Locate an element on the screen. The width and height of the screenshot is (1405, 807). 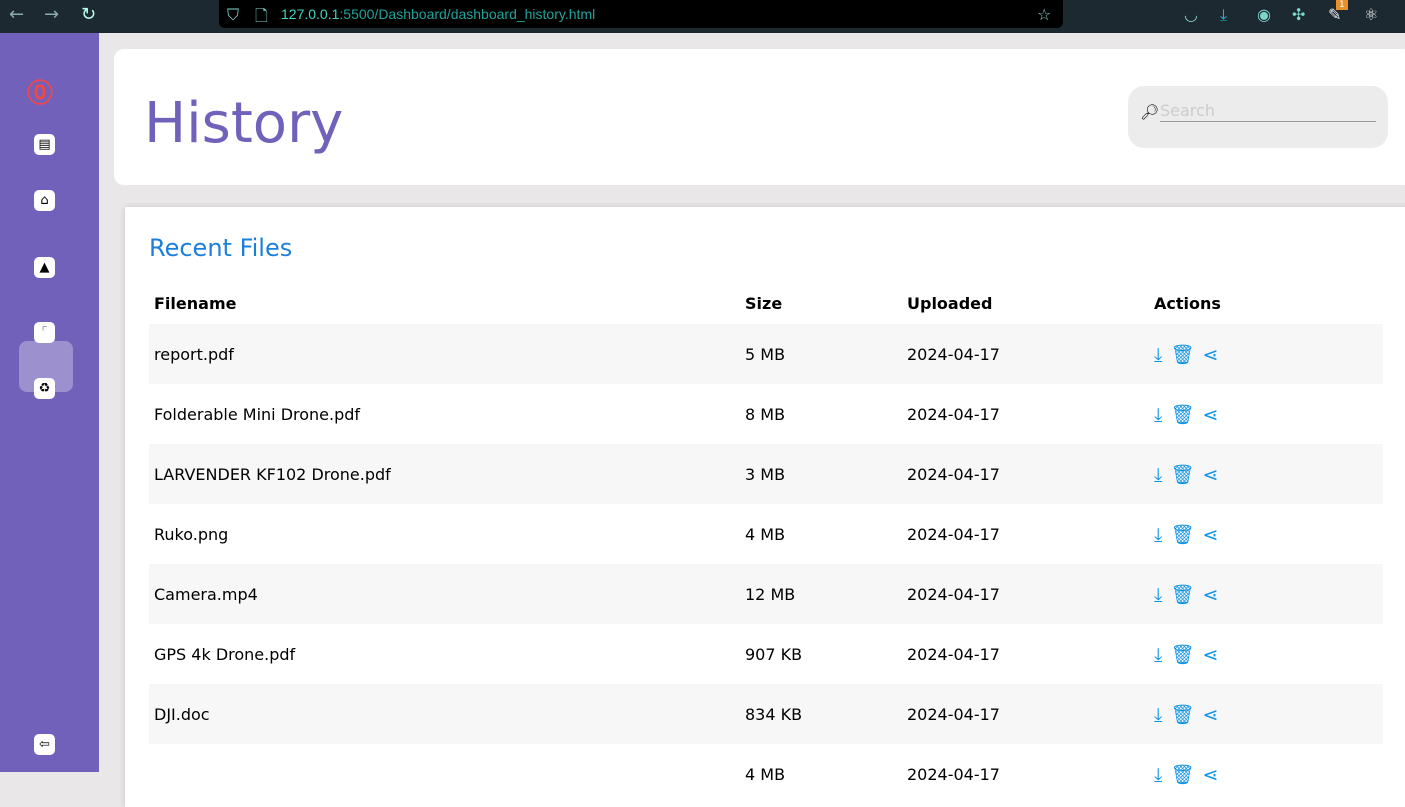
back-icon: ← is located at coordinates (16, 14).